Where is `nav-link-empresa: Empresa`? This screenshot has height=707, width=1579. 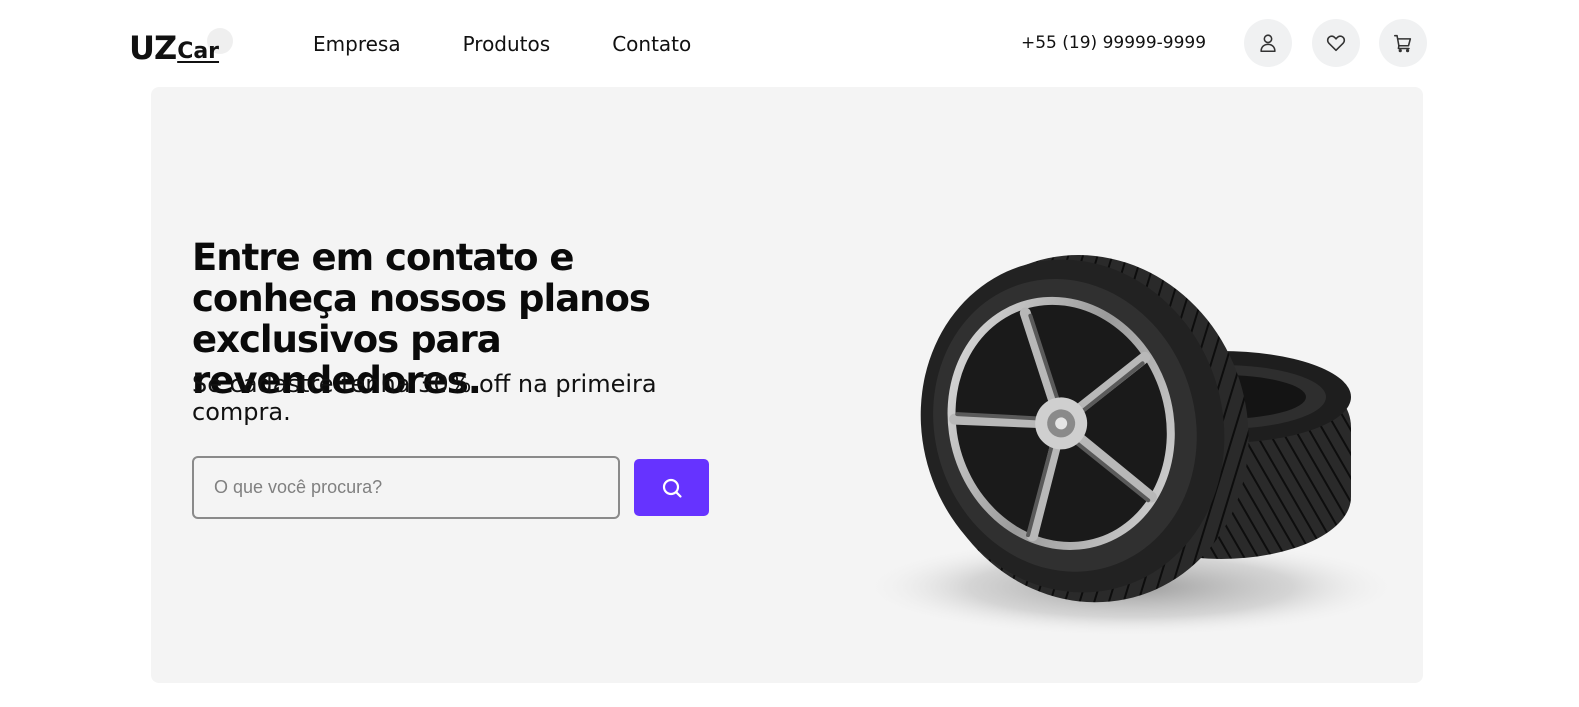 nav-link-empresa: Empresa is located at coordinates (357, 44).